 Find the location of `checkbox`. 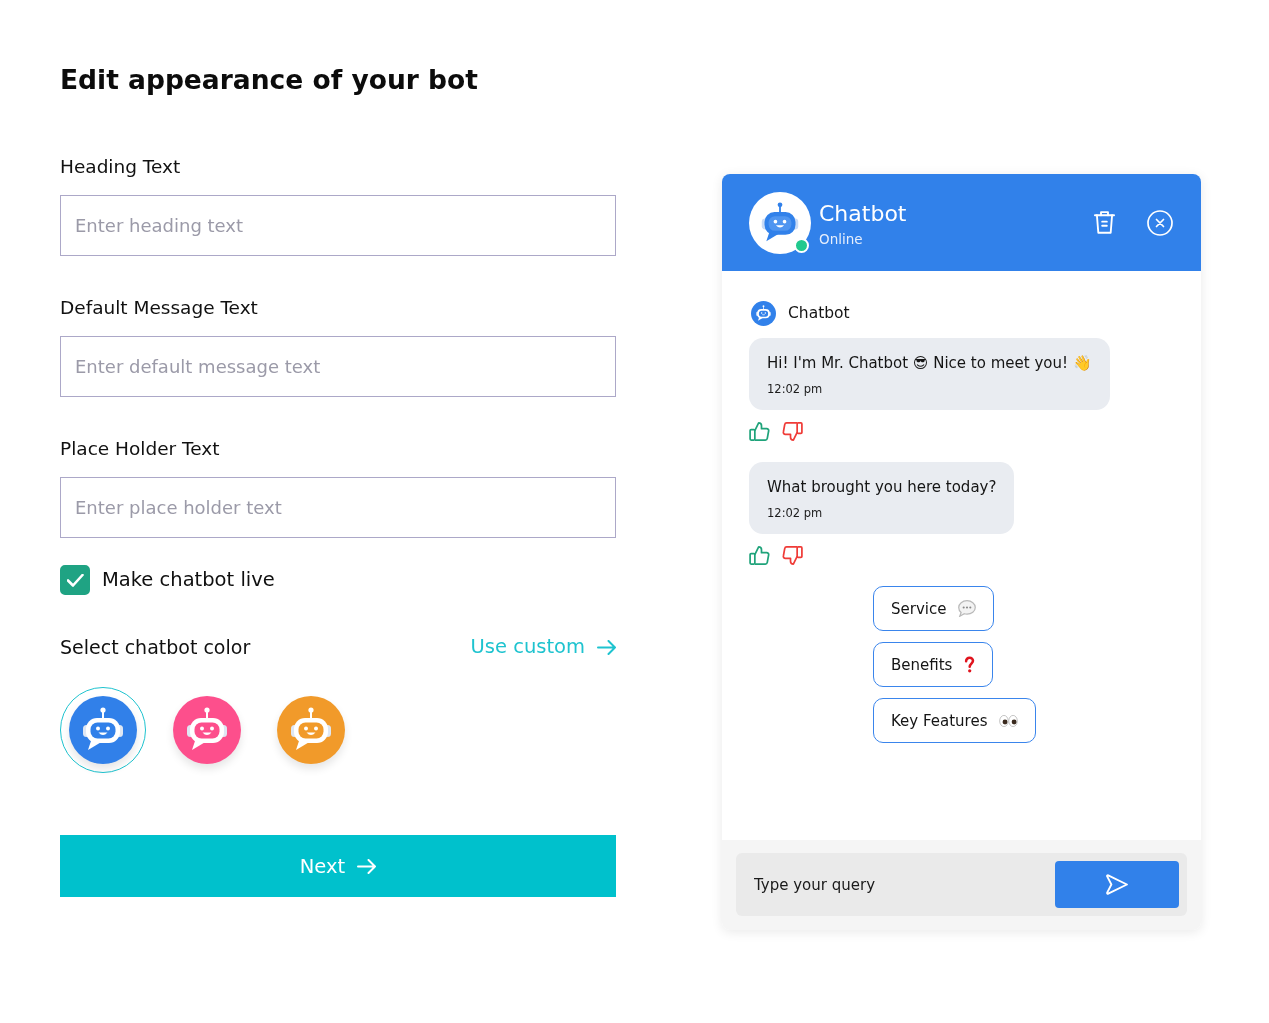

checkbox is located at coordinates (75, 580).